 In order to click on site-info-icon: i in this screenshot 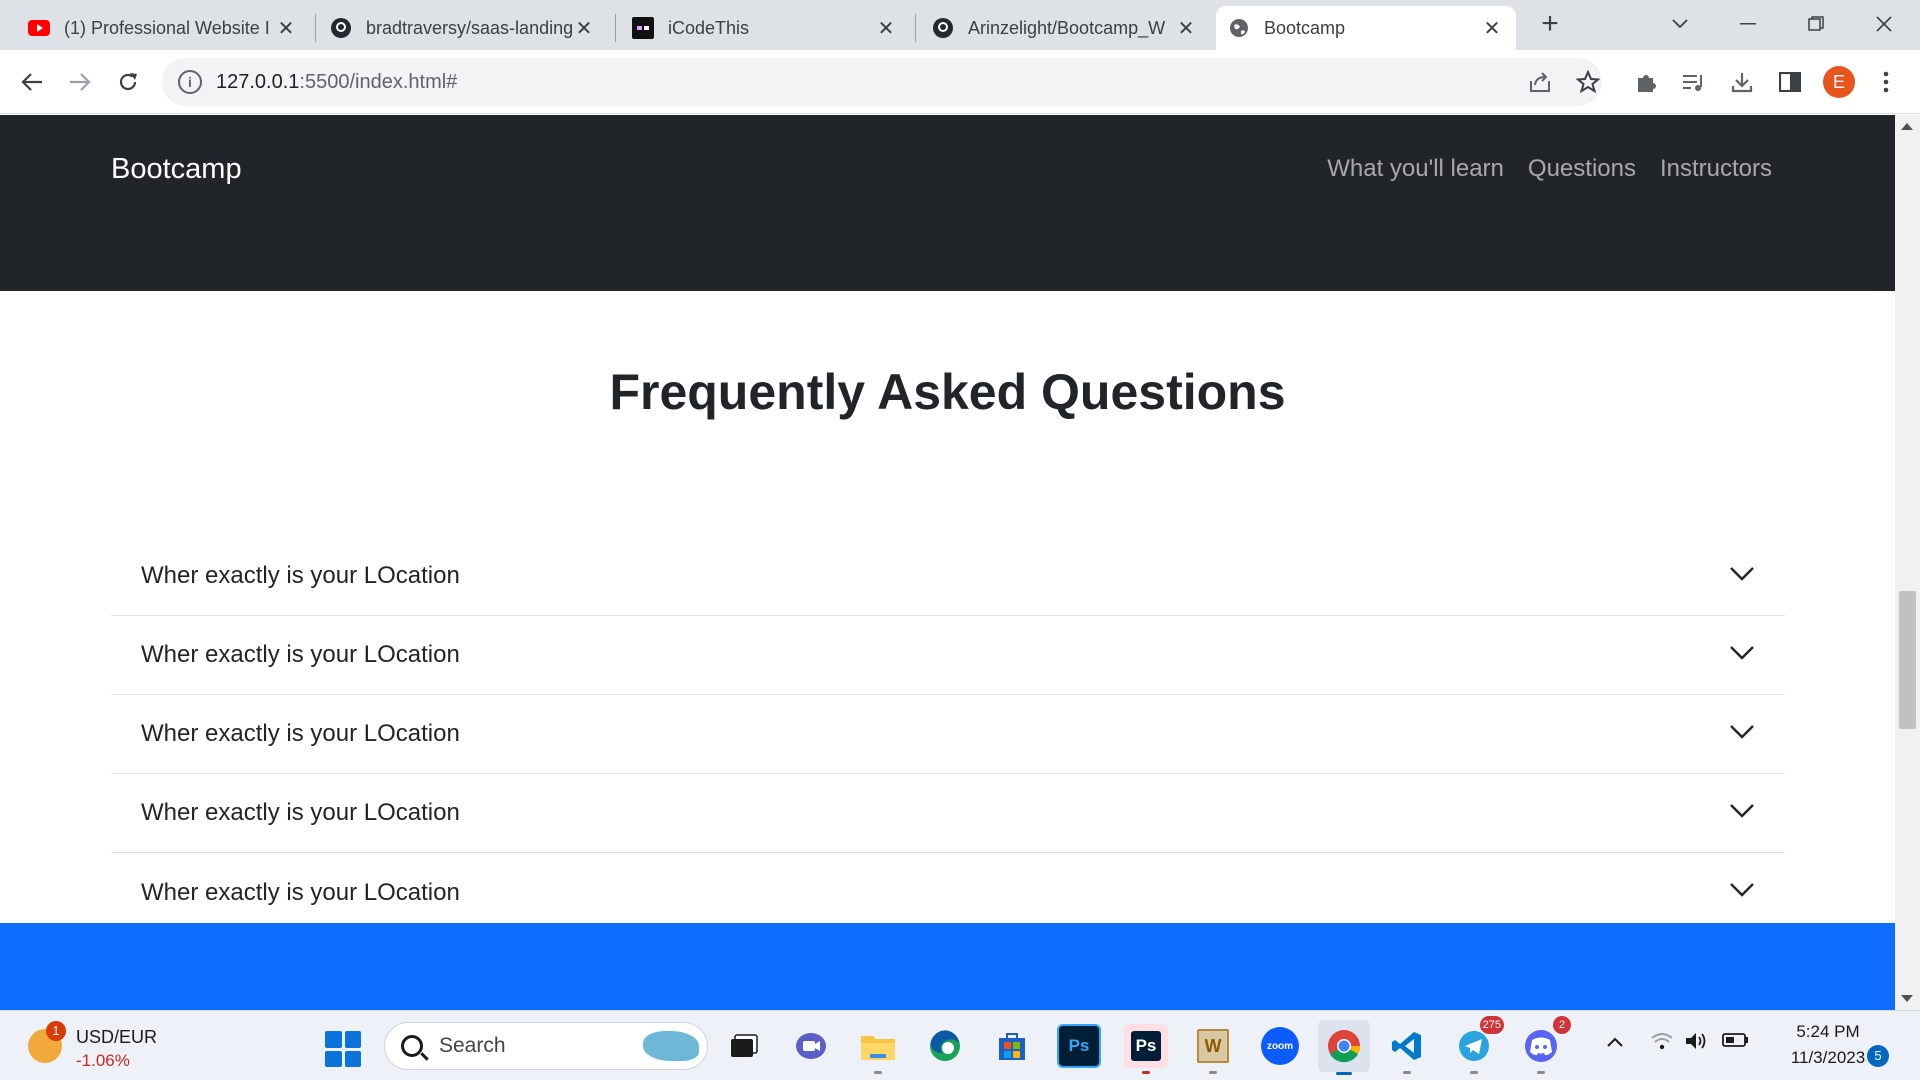, I will do `click(190, 82)`.